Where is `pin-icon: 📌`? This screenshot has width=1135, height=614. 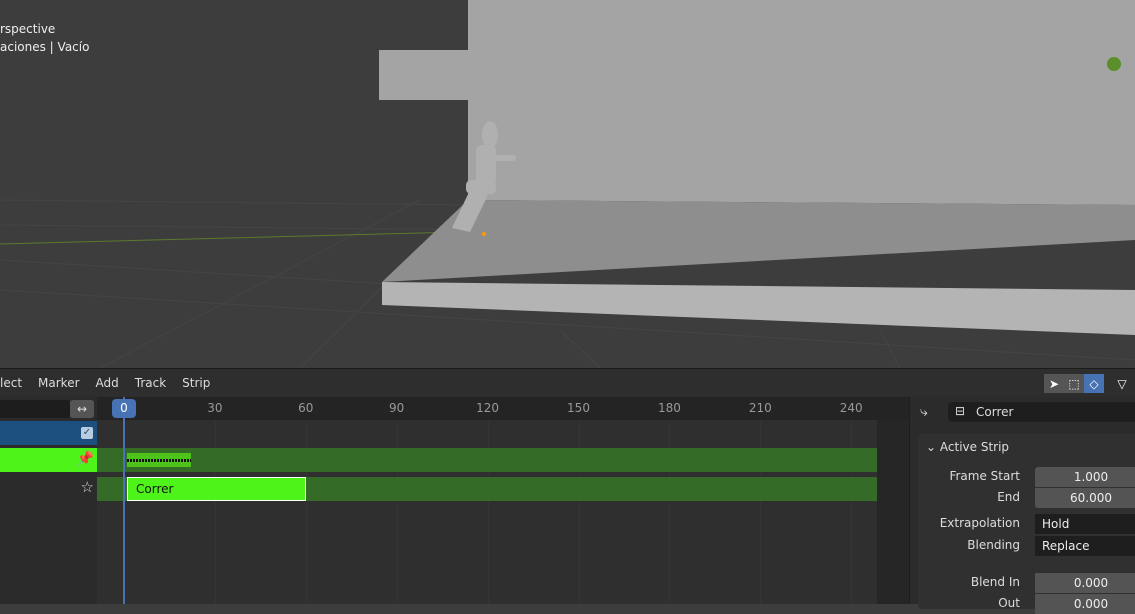 pin-icon: 📌 is located at coordinates (85, 459).